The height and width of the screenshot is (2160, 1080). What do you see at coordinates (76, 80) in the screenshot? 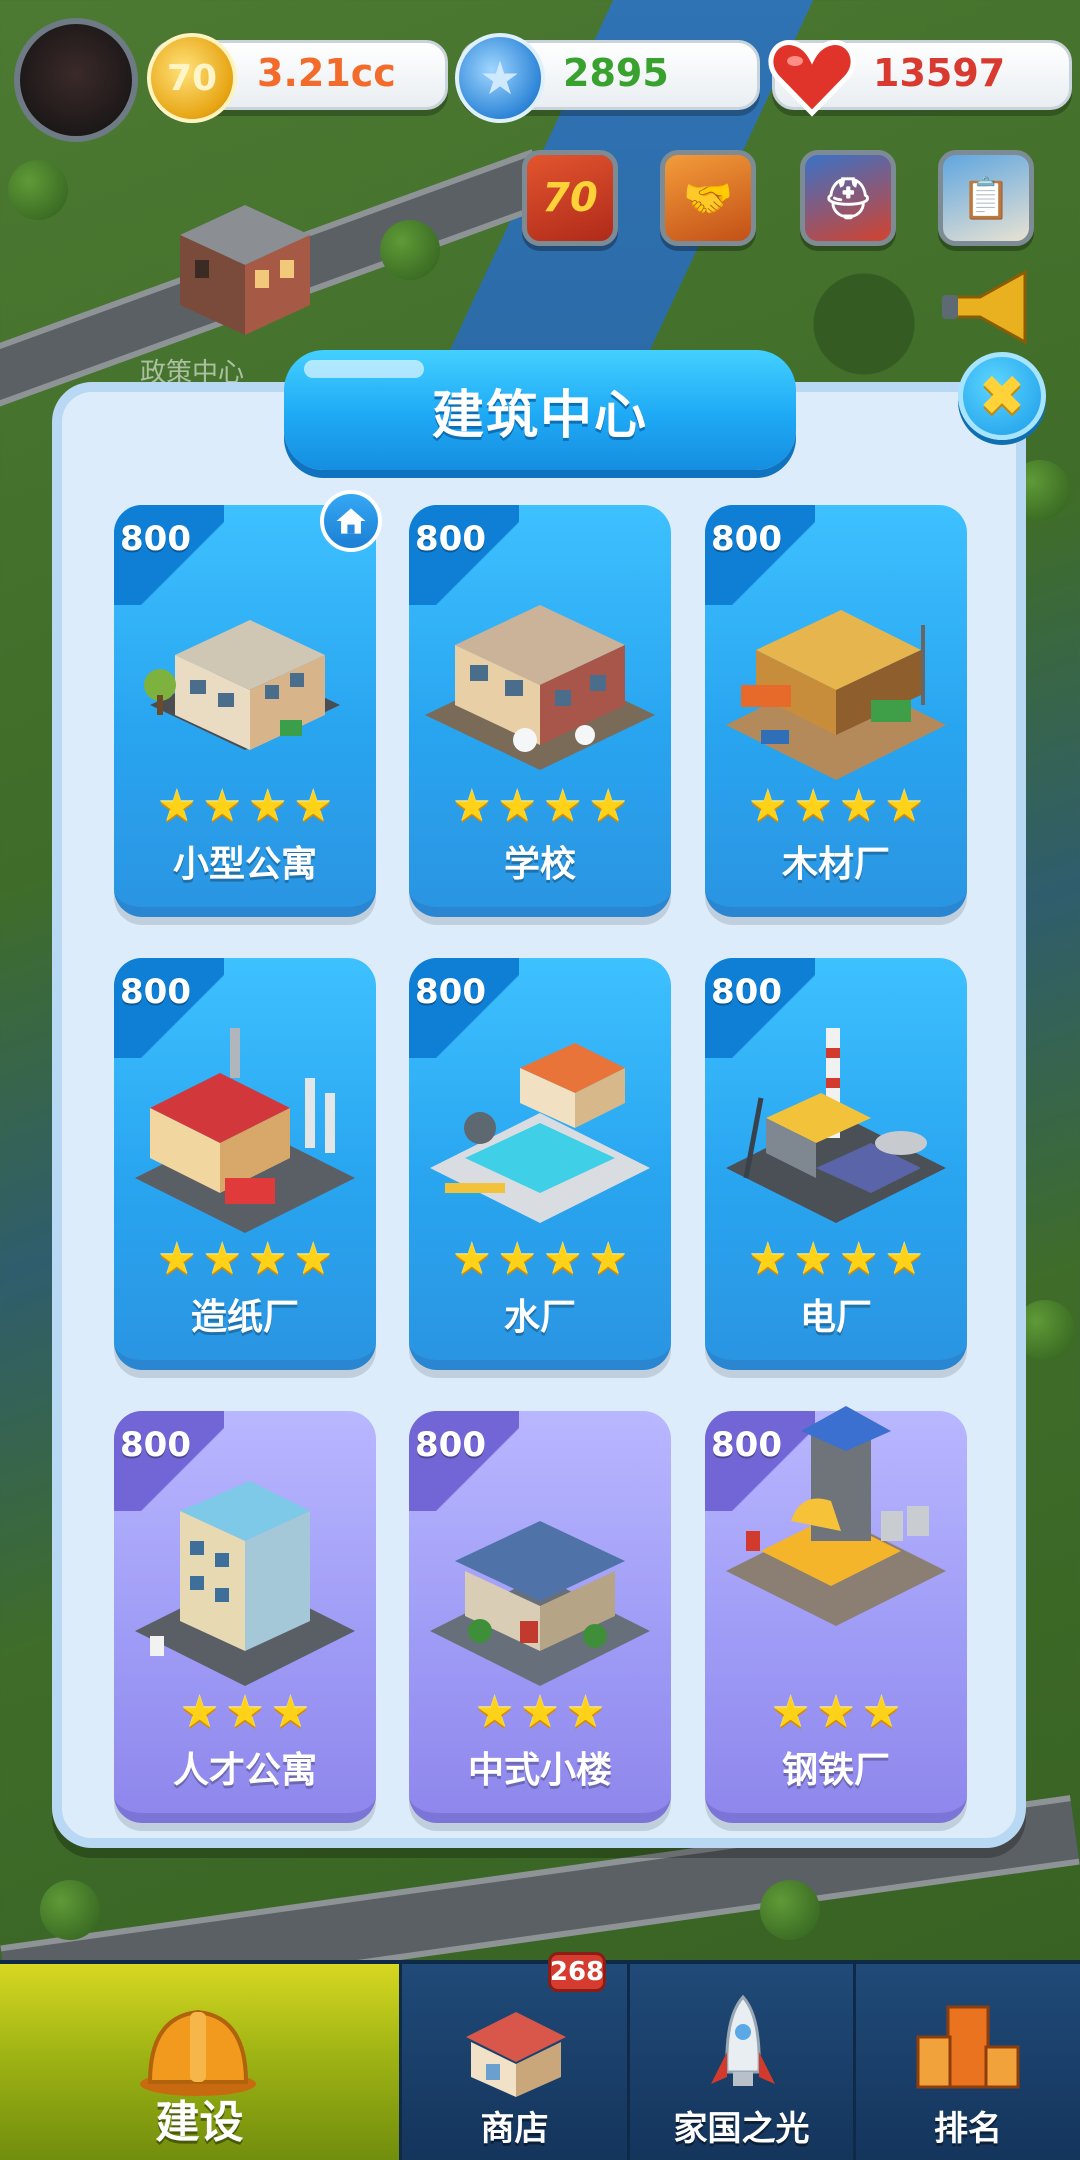
I see `player-avatar` at bounding box center [76, 80].